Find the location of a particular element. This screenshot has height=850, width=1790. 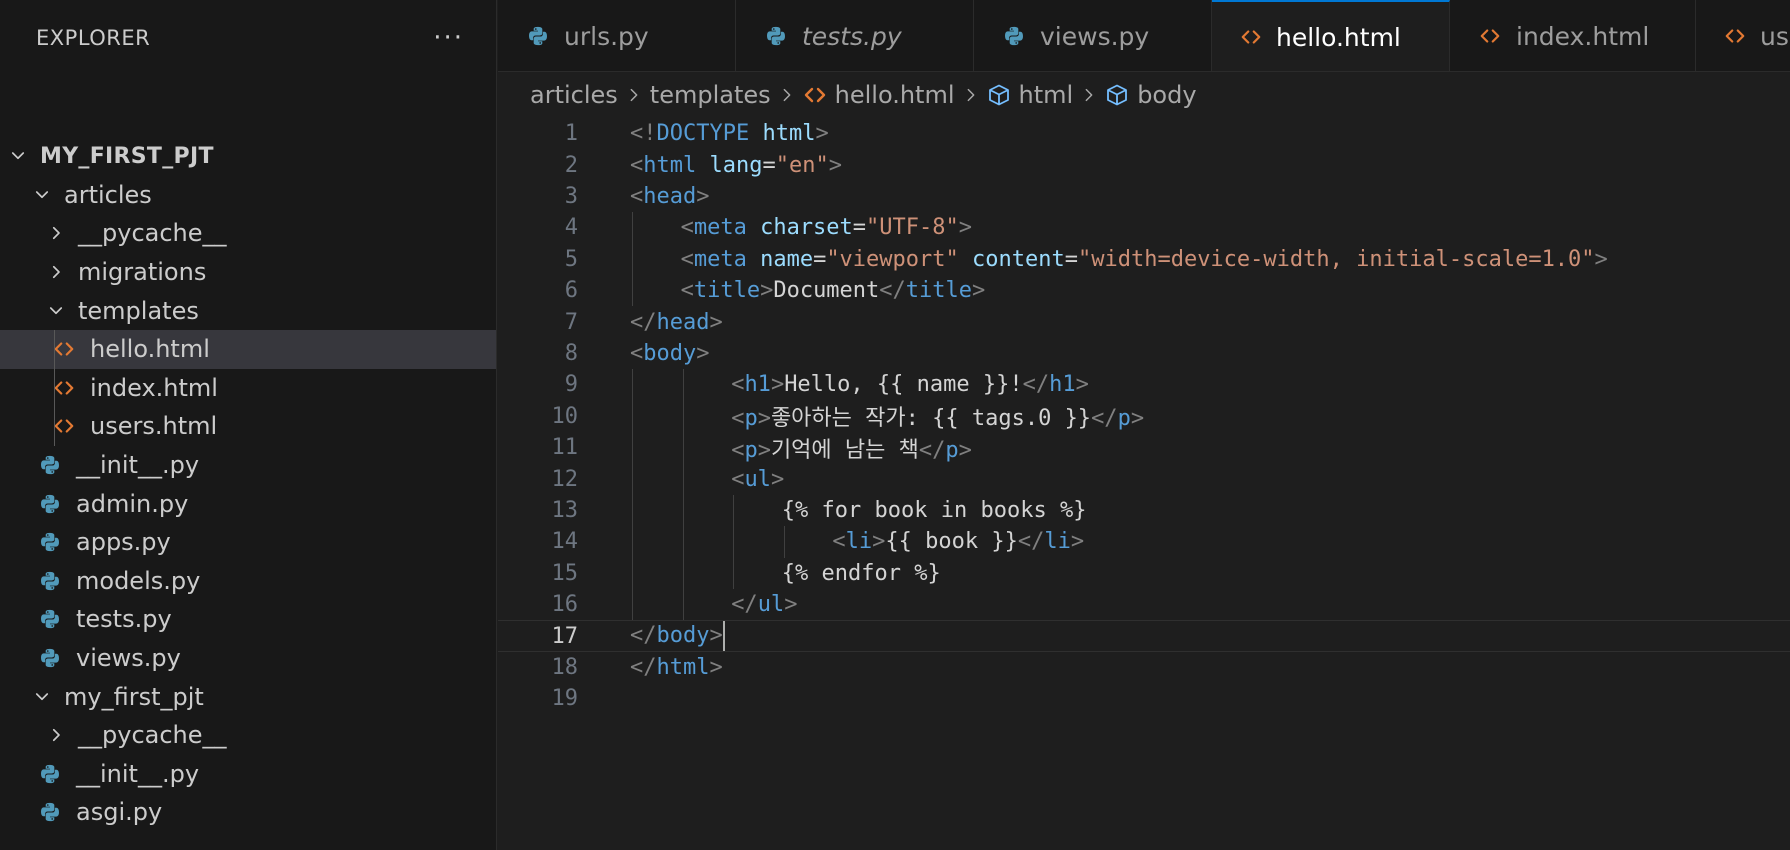

tree-item-migrations: migrations is located at coordinates (248, 272).